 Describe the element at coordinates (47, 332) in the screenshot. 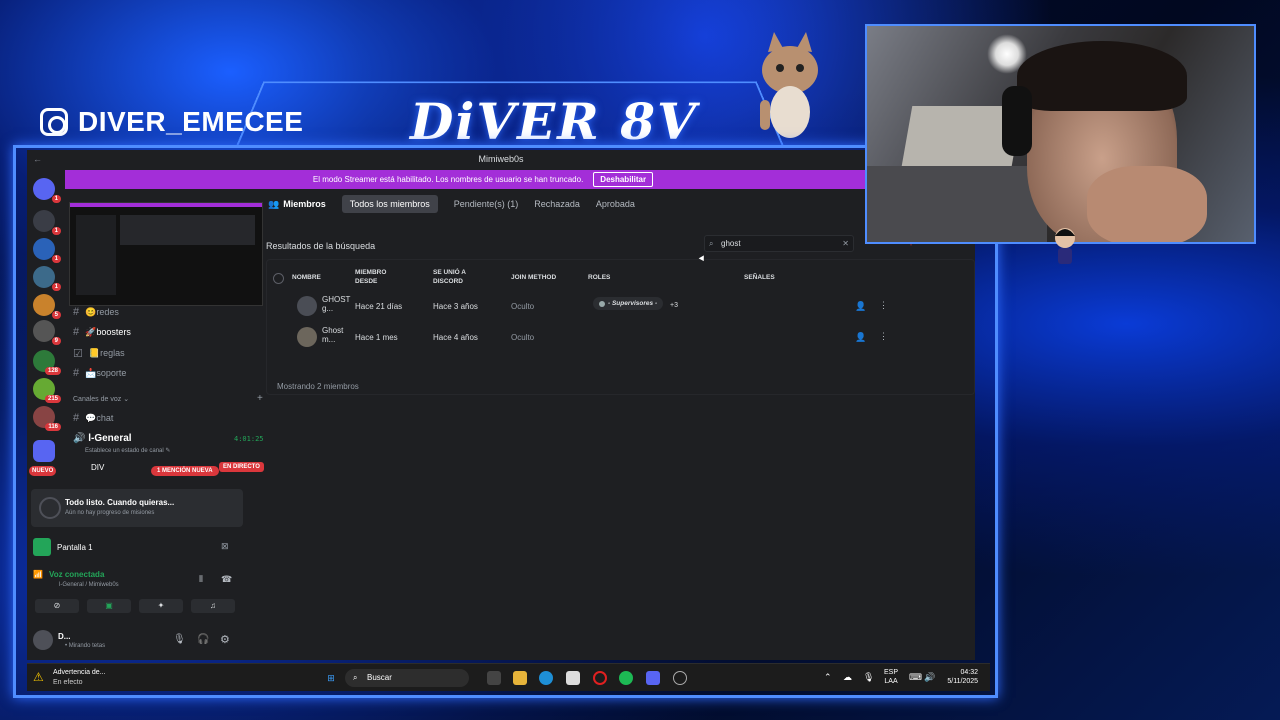

I see `server-icon: 9` at that location.